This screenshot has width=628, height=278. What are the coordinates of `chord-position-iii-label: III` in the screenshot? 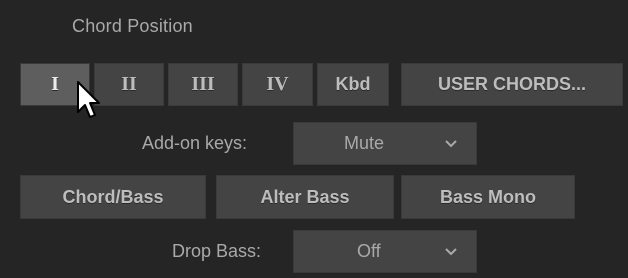 It's located at (203, 84).